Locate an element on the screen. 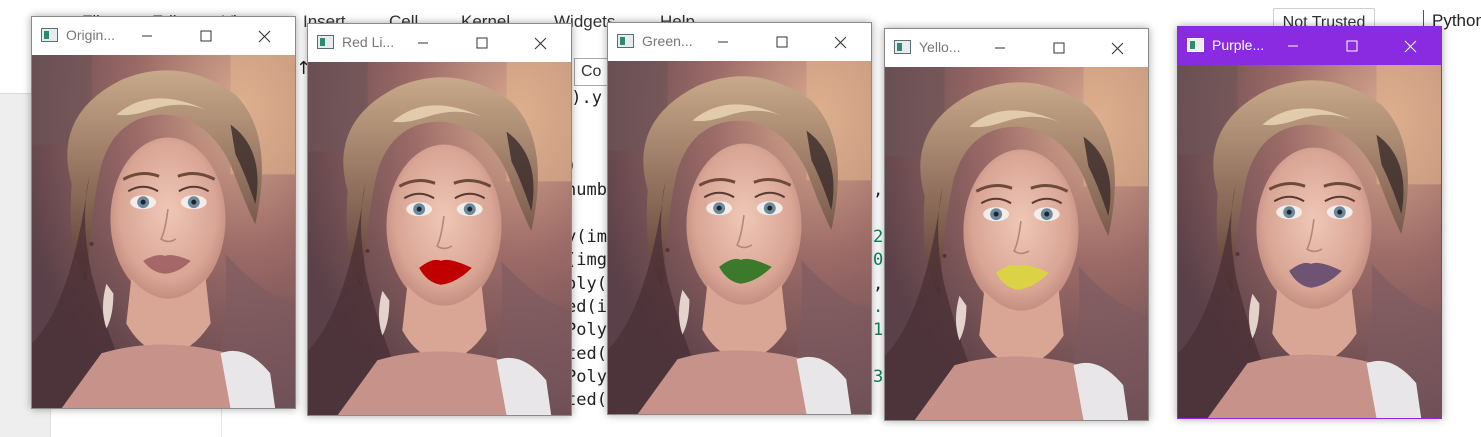 The width and height of the screenshot is (1481, 437). code-line: ed(i is located at coordinates (586, 307).